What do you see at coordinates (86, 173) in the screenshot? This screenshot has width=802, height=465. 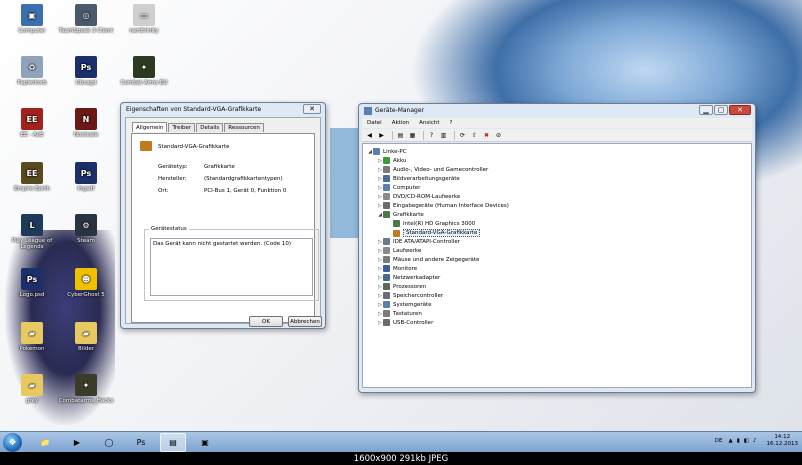 I see `photoshop-file-icon: Ps` at bounding box center [86, 173].